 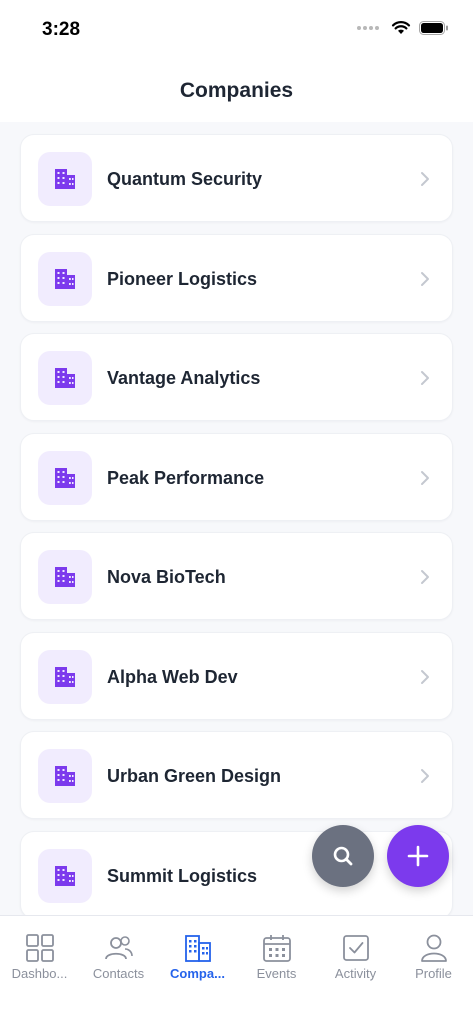 I want to click on tab-label: Contacts, so click(x=118, y=973).